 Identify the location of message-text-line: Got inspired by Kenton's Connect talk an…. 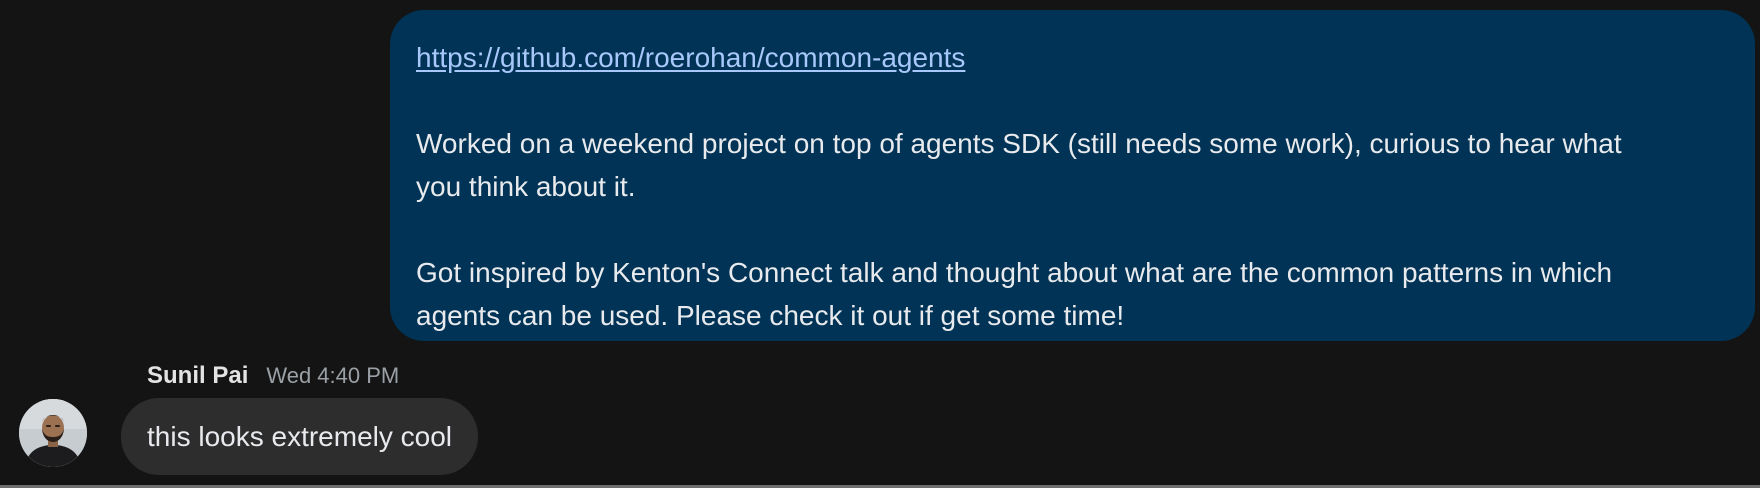
(1014, 272).